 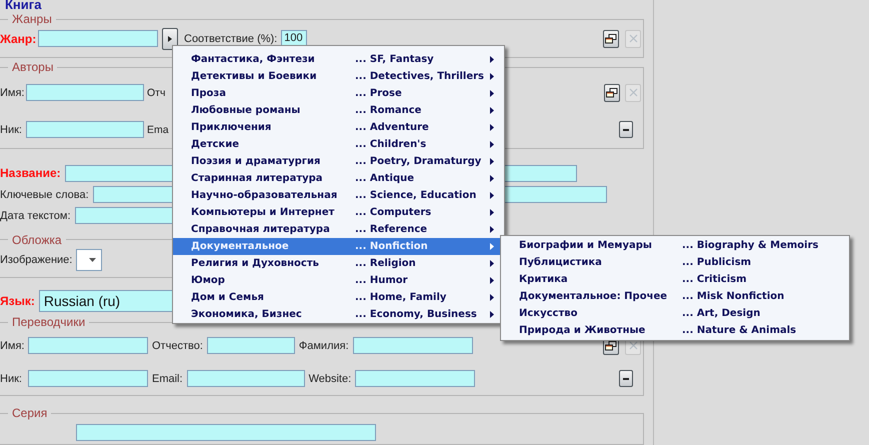 What do you see at coordinates (177, 346) in the screenshot?
I see `field-label: Отчество:` at bounding box center [177, 346].